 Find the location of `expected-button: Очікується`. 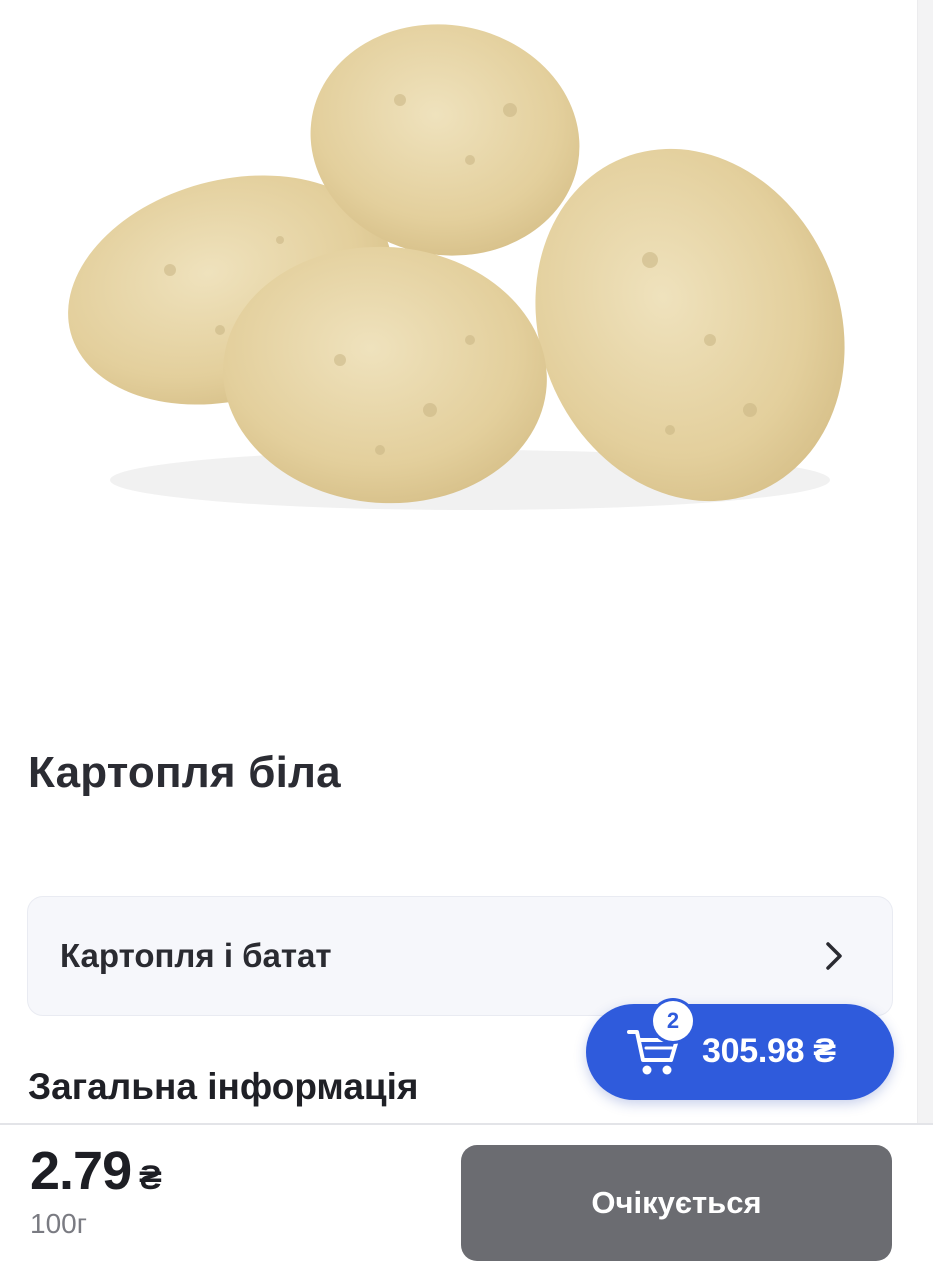

expected-button: Очікується is located at coordinates (676, 1203).